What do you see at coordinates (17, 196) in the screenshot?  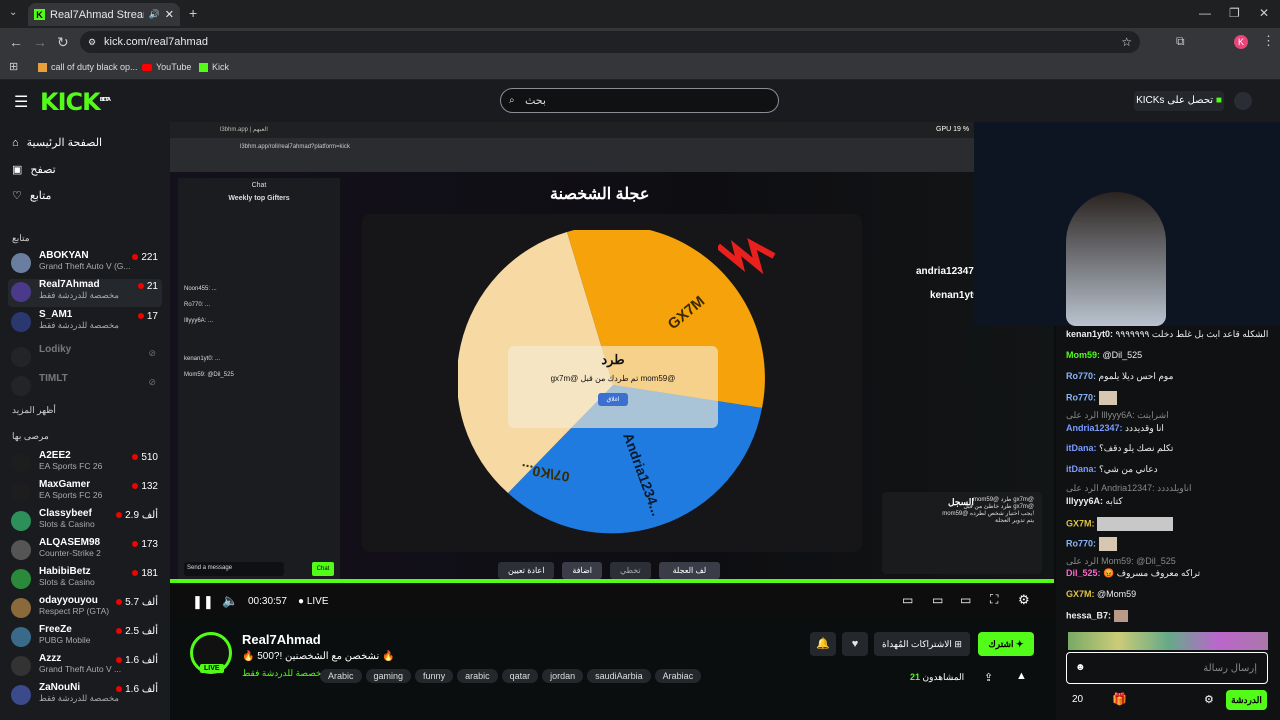 I see `heart-icon: ♡` at bounding box center [17, 196].